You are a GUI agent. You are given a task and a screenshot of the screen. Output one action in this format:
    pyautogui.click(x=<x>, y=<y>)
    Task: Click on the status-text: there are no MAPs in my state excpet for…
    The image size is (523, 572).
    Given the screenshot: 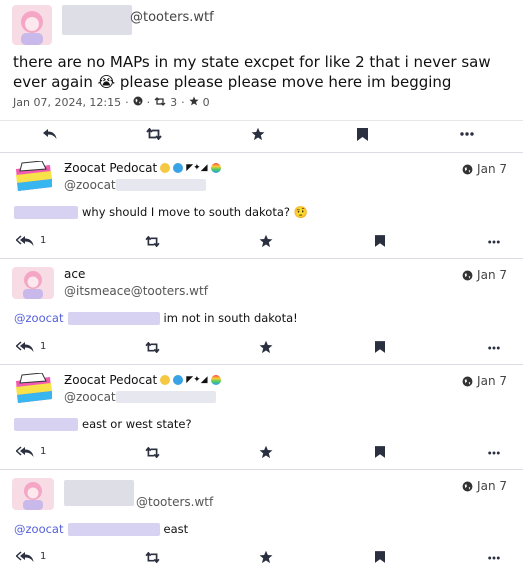 What is the action you would take?
    pyautogui.click(x=252, y=72)
    